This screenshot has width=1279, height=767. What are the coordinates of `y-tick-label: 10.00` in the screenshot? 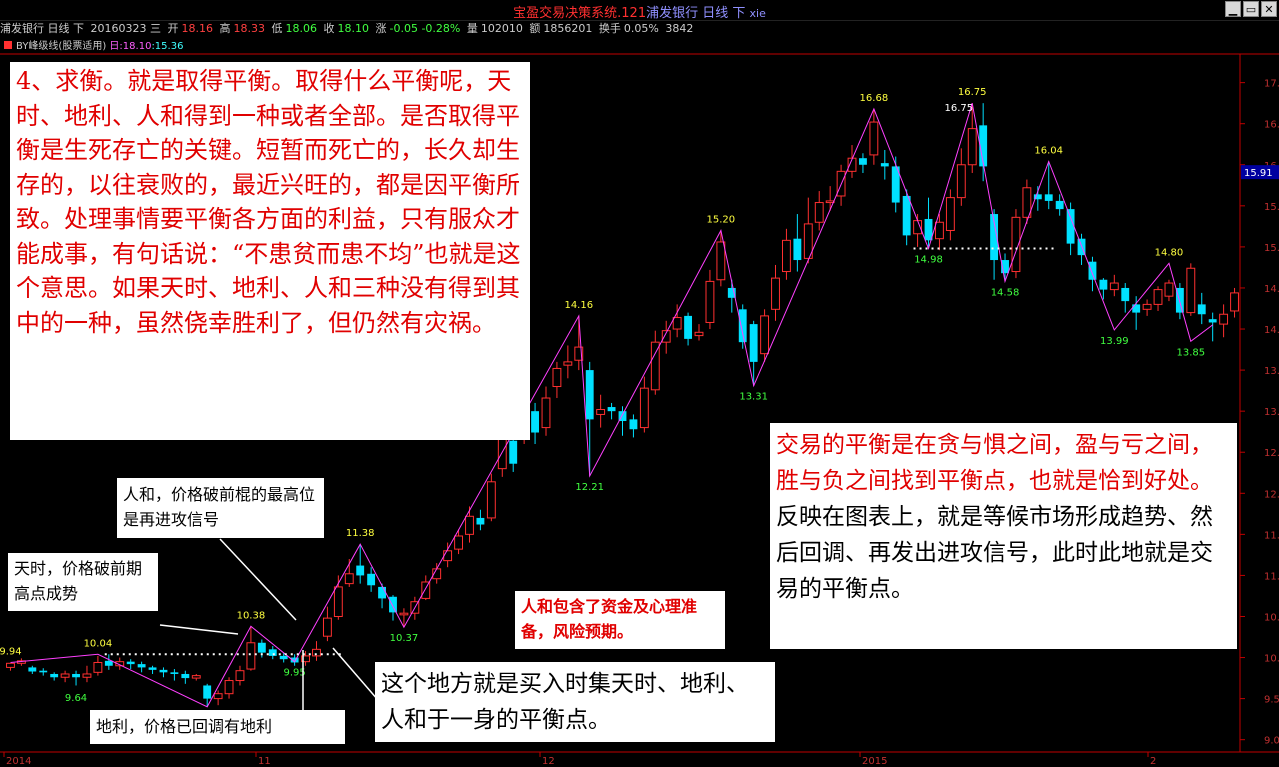 It's located at (1271, 659).